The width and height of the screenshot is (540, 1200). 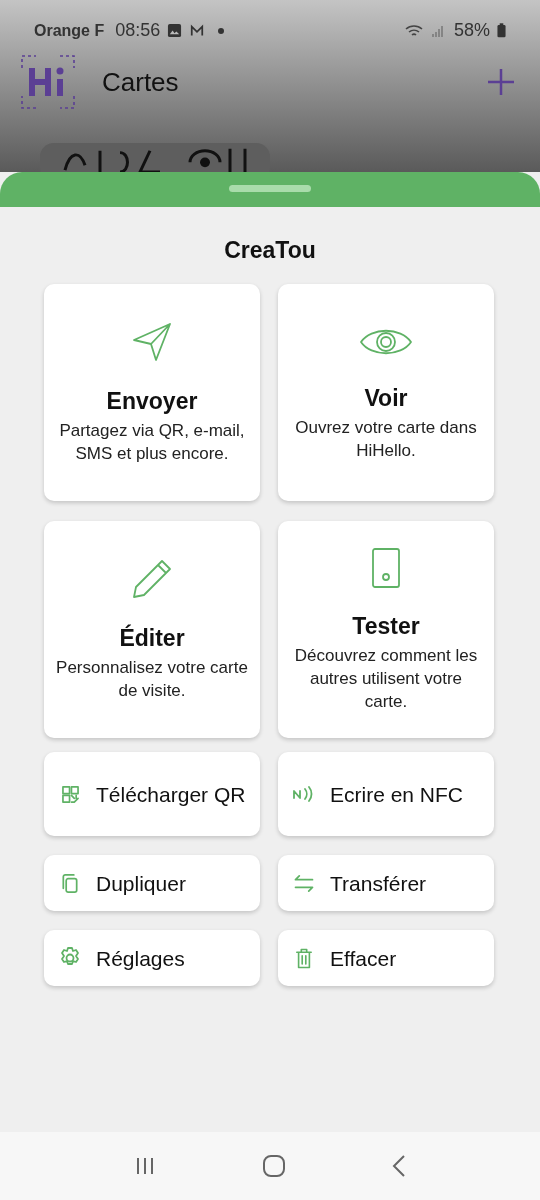 What do you see at coordinates (378, 883) in the screenshot?
I see `action-label: Transférer` at bounding box center [378, 883].